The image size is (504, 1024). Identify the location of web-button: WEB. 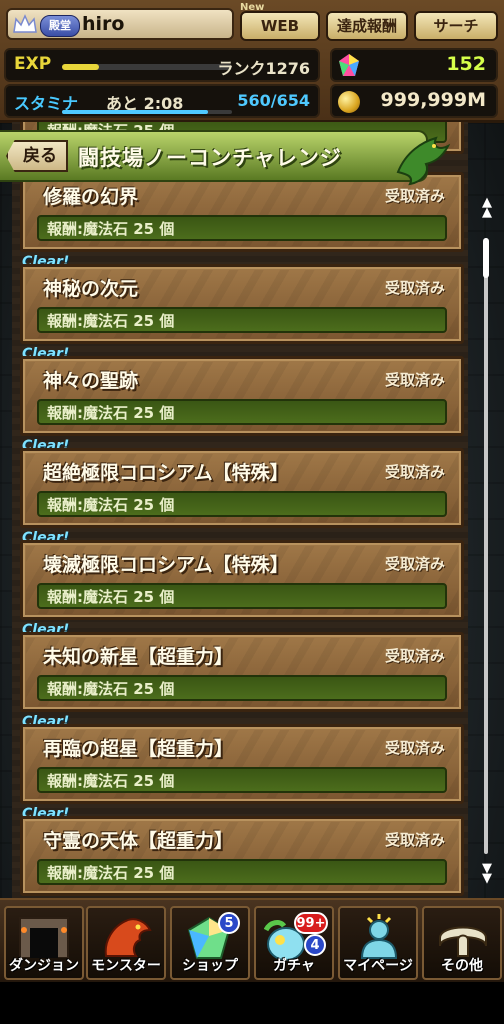
(280, 26).